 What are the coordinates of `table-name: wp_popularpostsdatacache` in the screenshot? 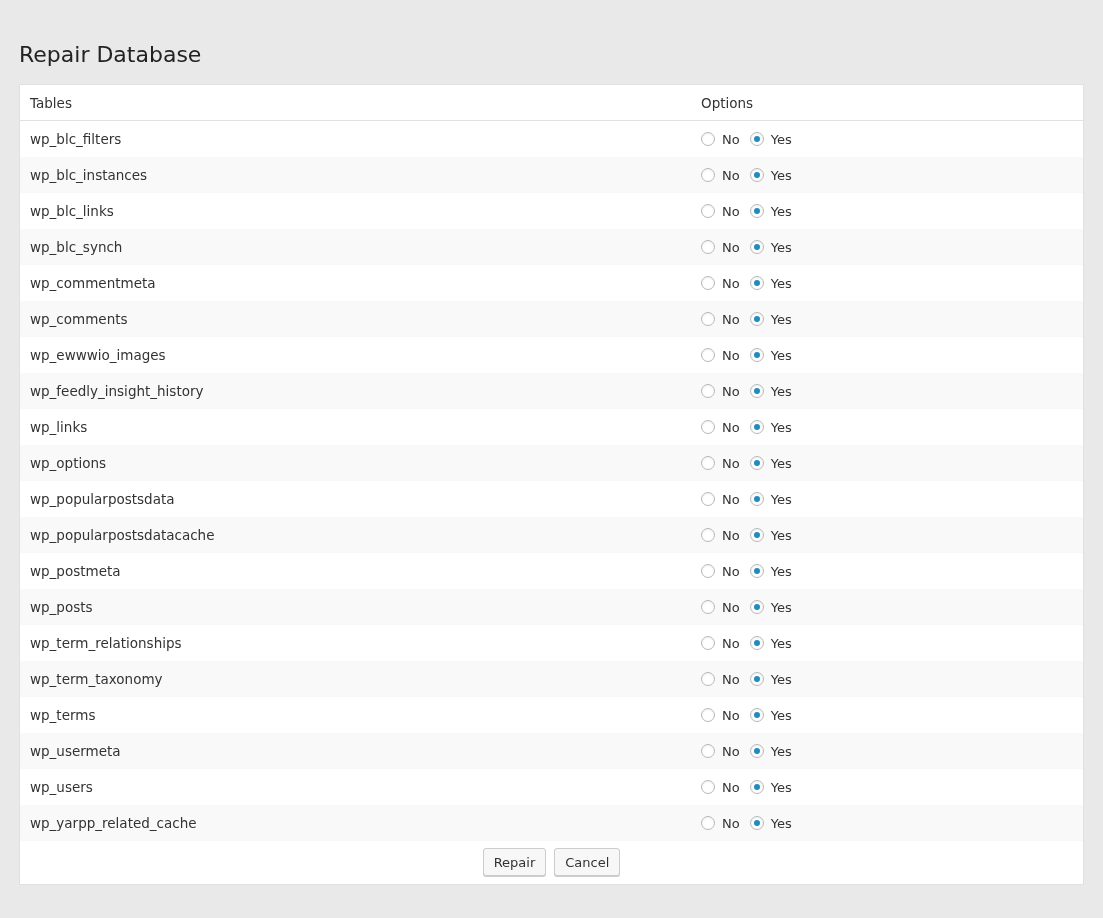 It's located at (122, 535).